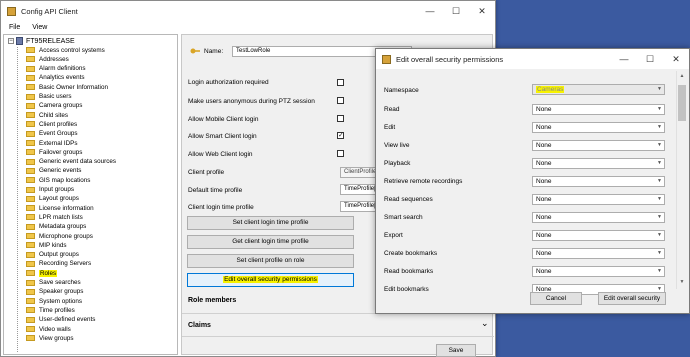 The width and height of the screenshot is (690, 357). Describe the element at coordinates (50, 338) in the screenshot. I see `tree-item: View groups` at that location.